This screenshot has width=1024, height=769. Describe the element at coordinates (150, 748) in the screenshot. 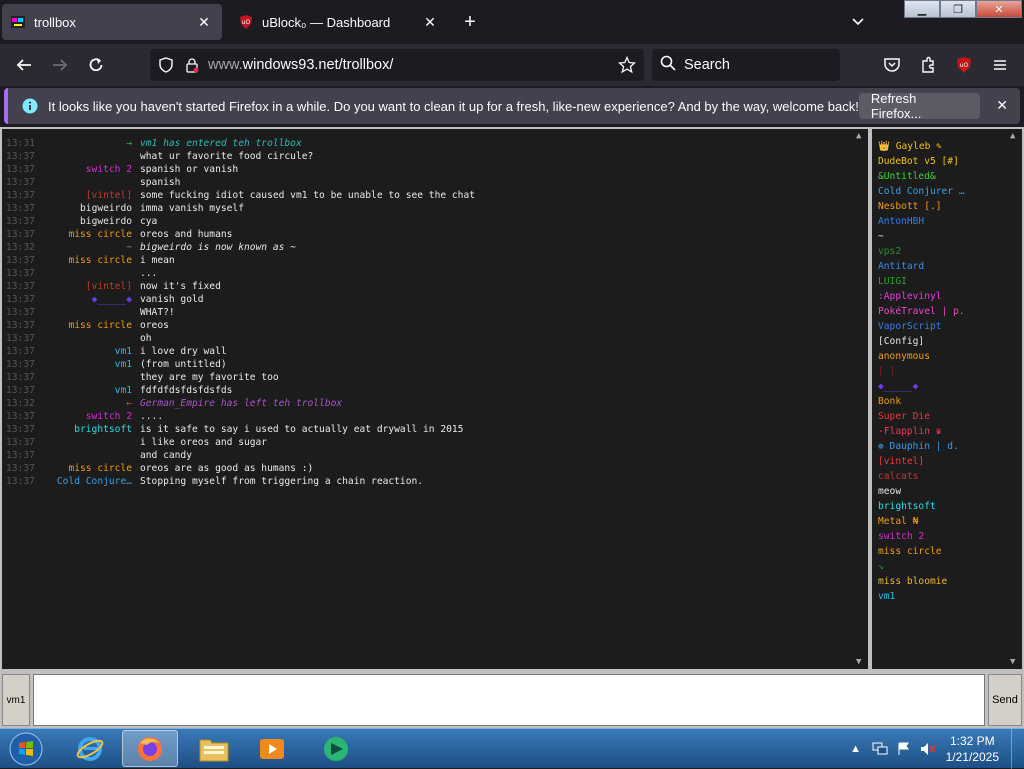

I see `taskbar-firefox` at that location.